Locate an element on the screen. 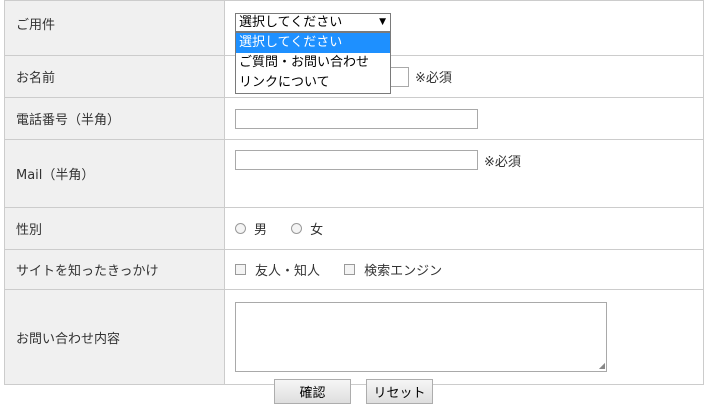  dropdown-arrow-icon: ▼ is located at coordinates (382, 22).